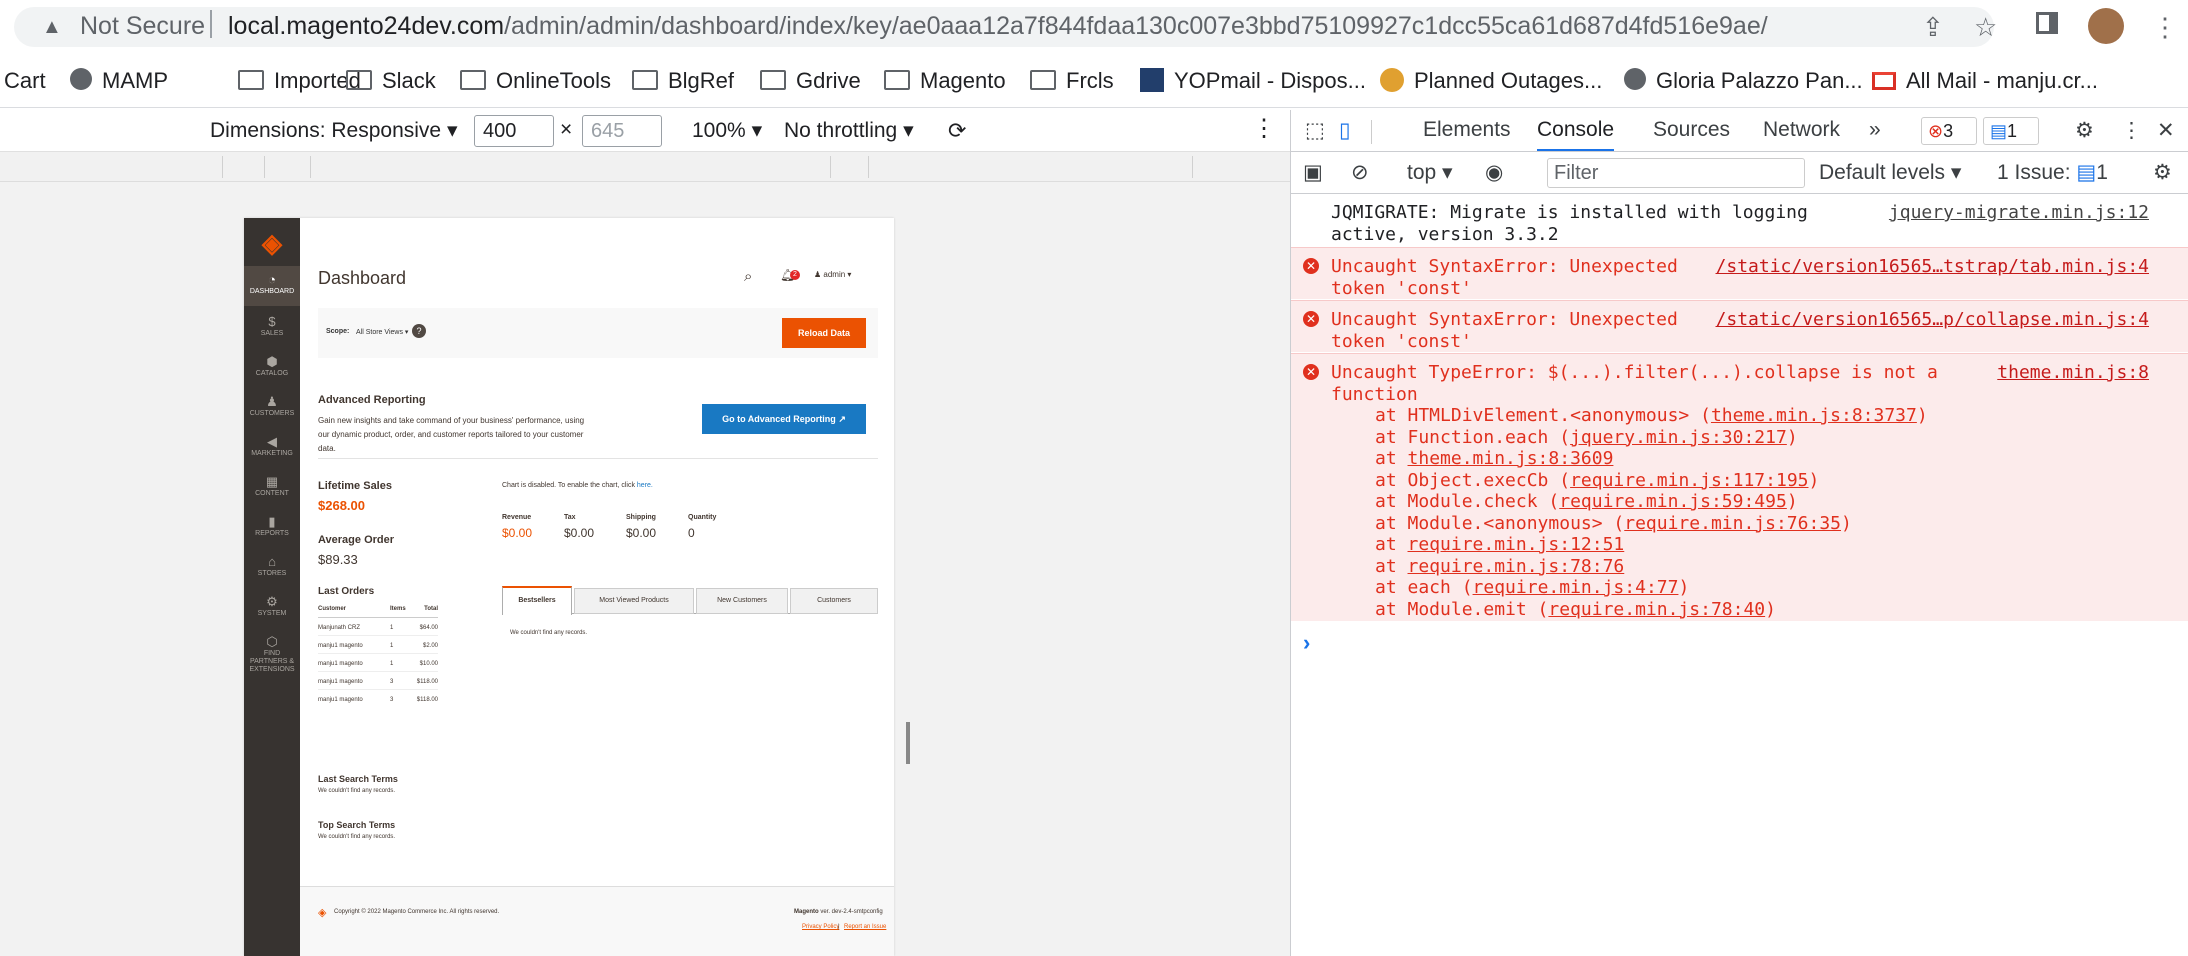 This screenshot has height=956, width=2188. What do you see at coordinates (537, 600) in the screenshot?
I see `tab-bestsellers: Bestsellers` at bounding box center [537, 600].